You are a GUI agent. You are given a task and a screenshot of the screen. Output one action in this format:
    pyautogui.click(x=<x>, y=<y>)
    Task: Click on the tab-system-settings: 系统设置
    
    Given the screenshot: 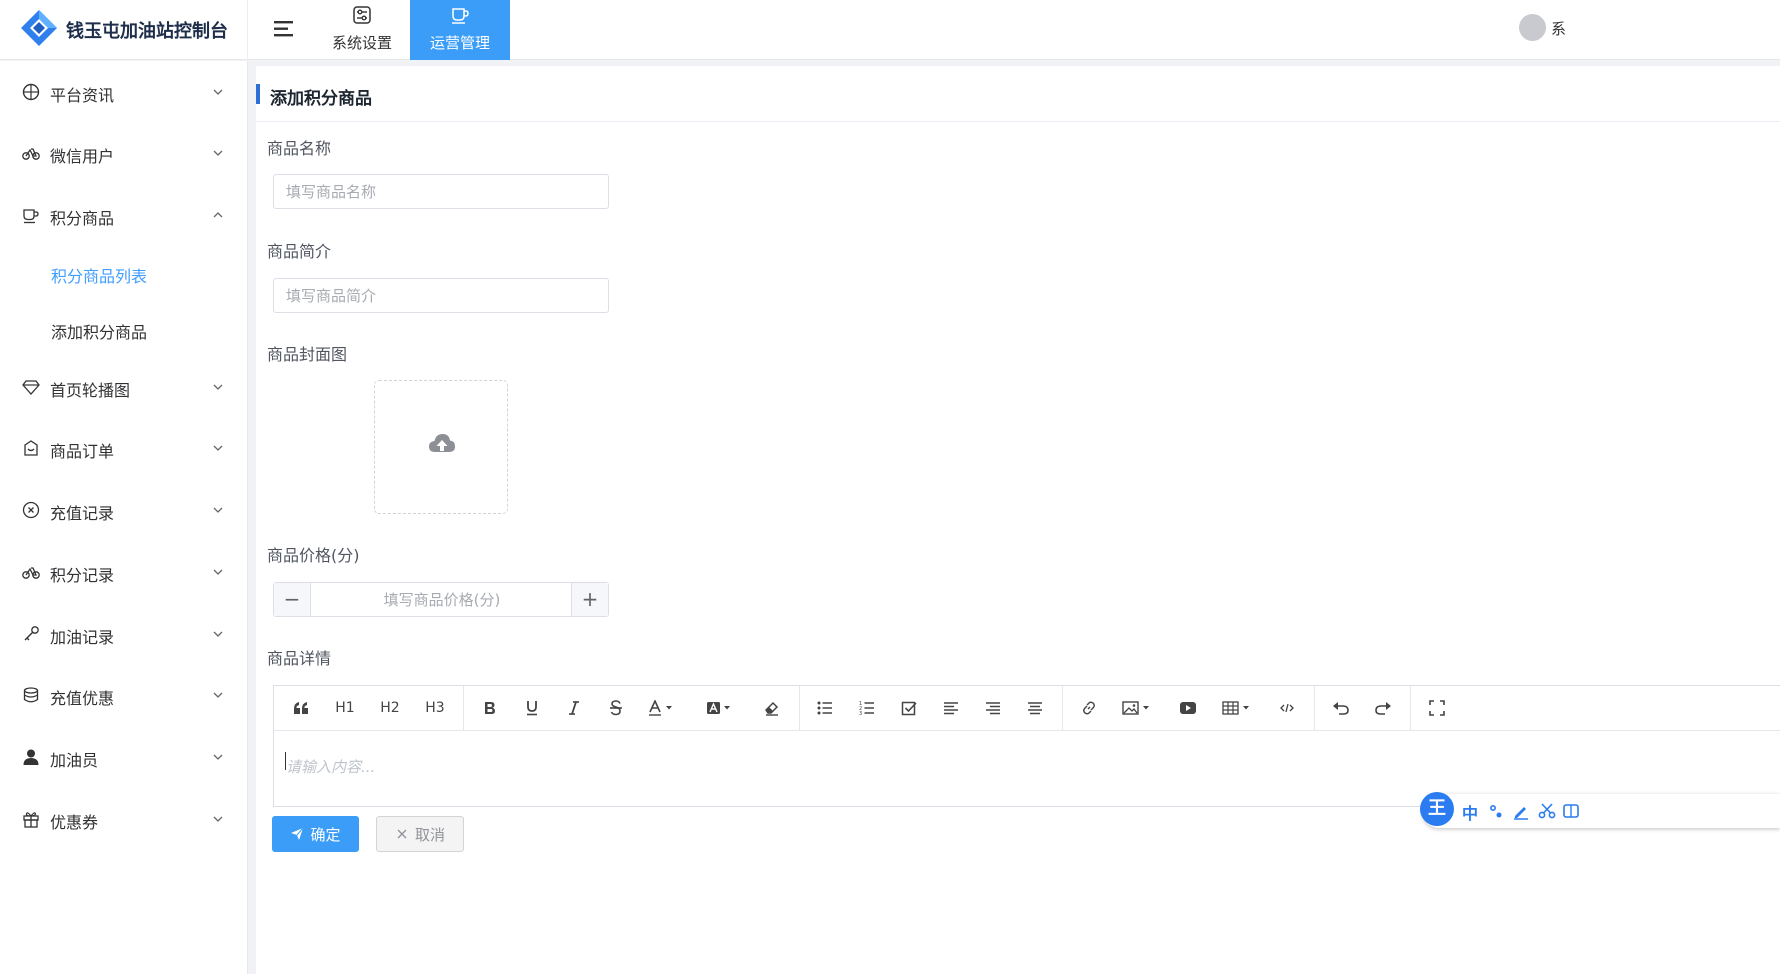 What is the action you would take?
    pyautogui.click(x=362, y=30)
    